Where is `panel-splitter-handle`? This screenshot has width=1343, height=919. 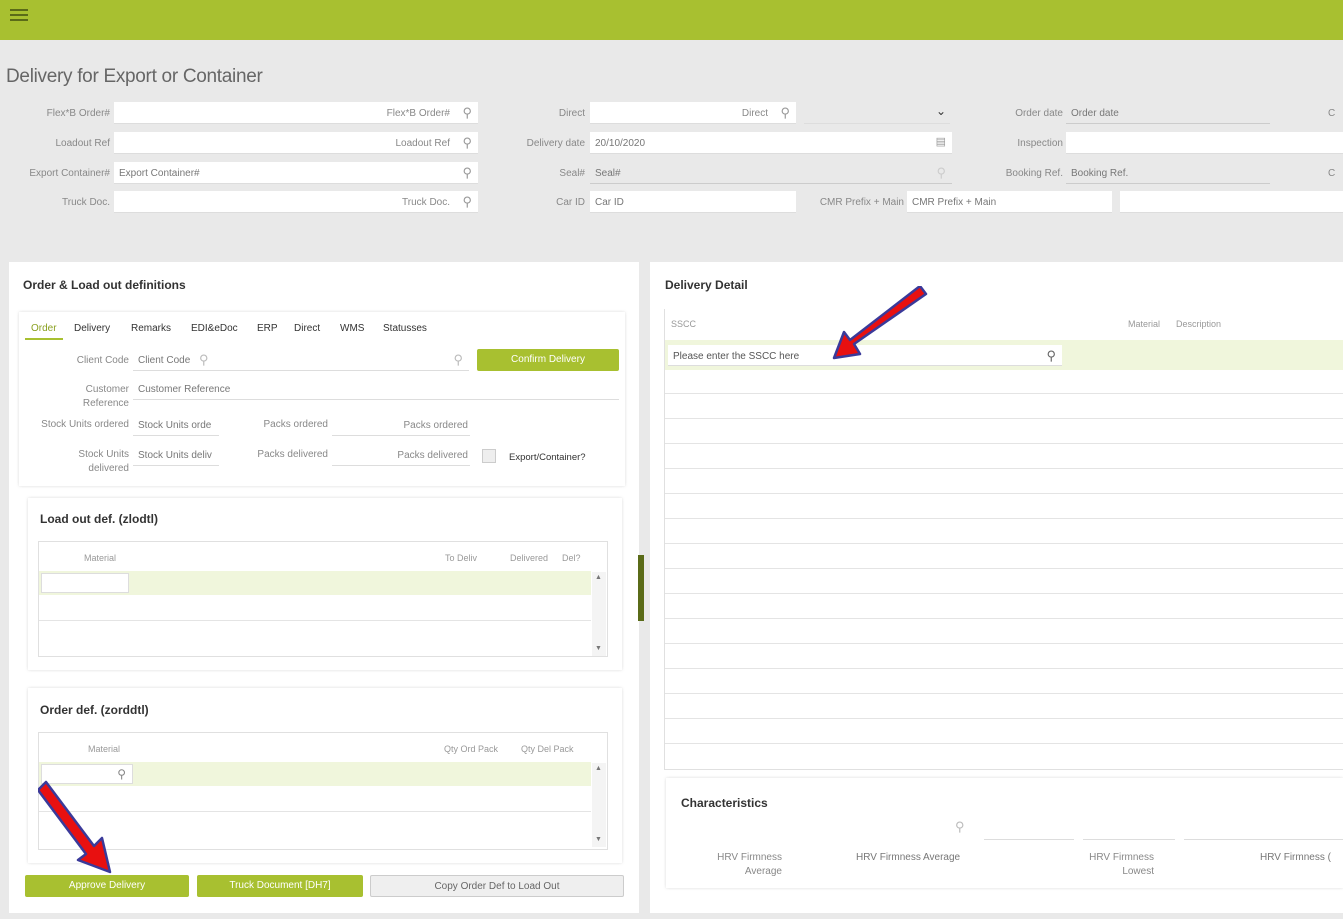 panel-splitter-handle is located at coordinates (641, 588).